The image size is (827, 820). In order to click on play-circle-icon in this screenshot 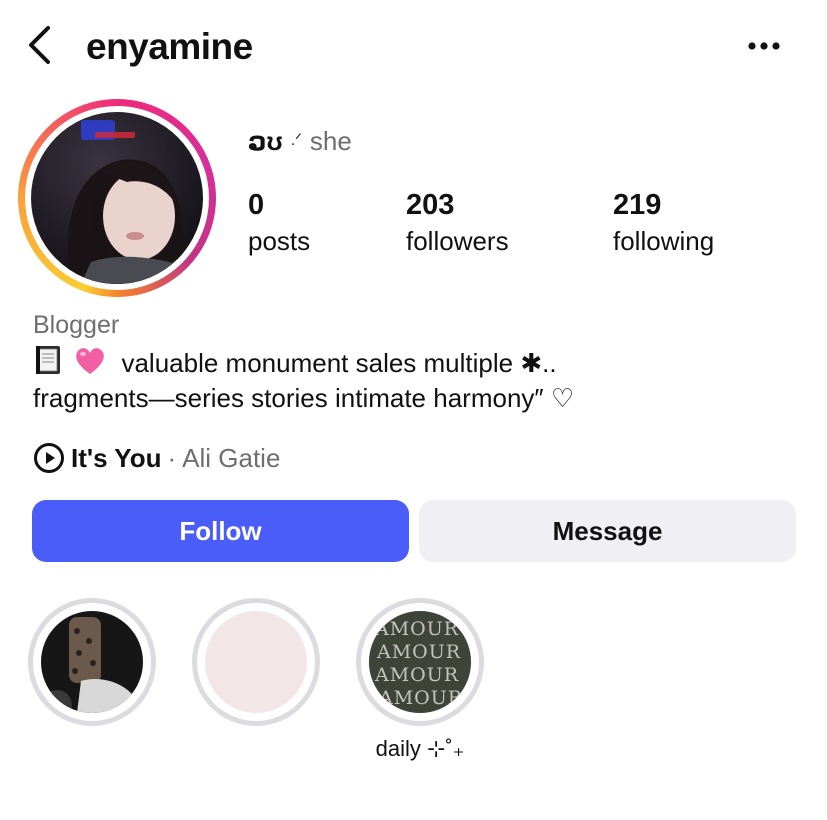, I will do `click(49, 458)`.